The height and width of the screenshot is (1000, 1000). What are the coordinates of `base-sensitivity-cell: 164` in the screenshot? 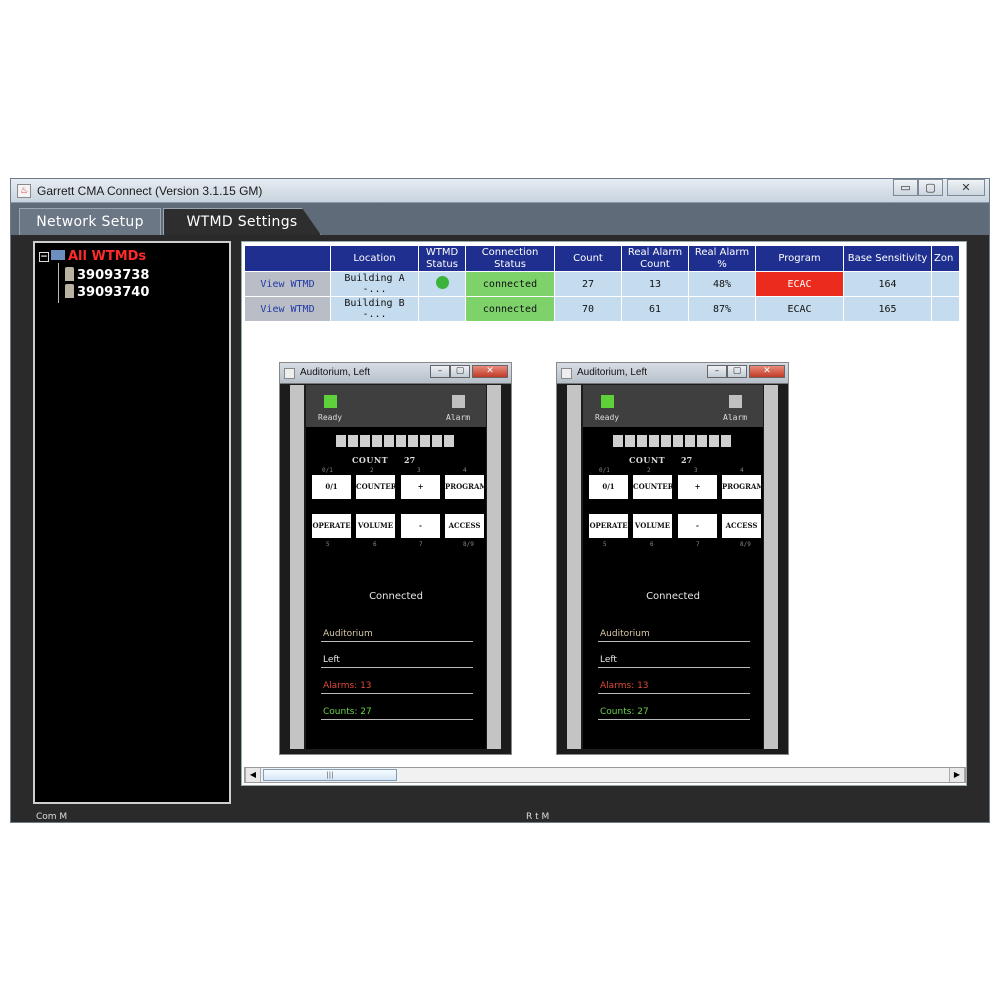 It's located at (887, 284).